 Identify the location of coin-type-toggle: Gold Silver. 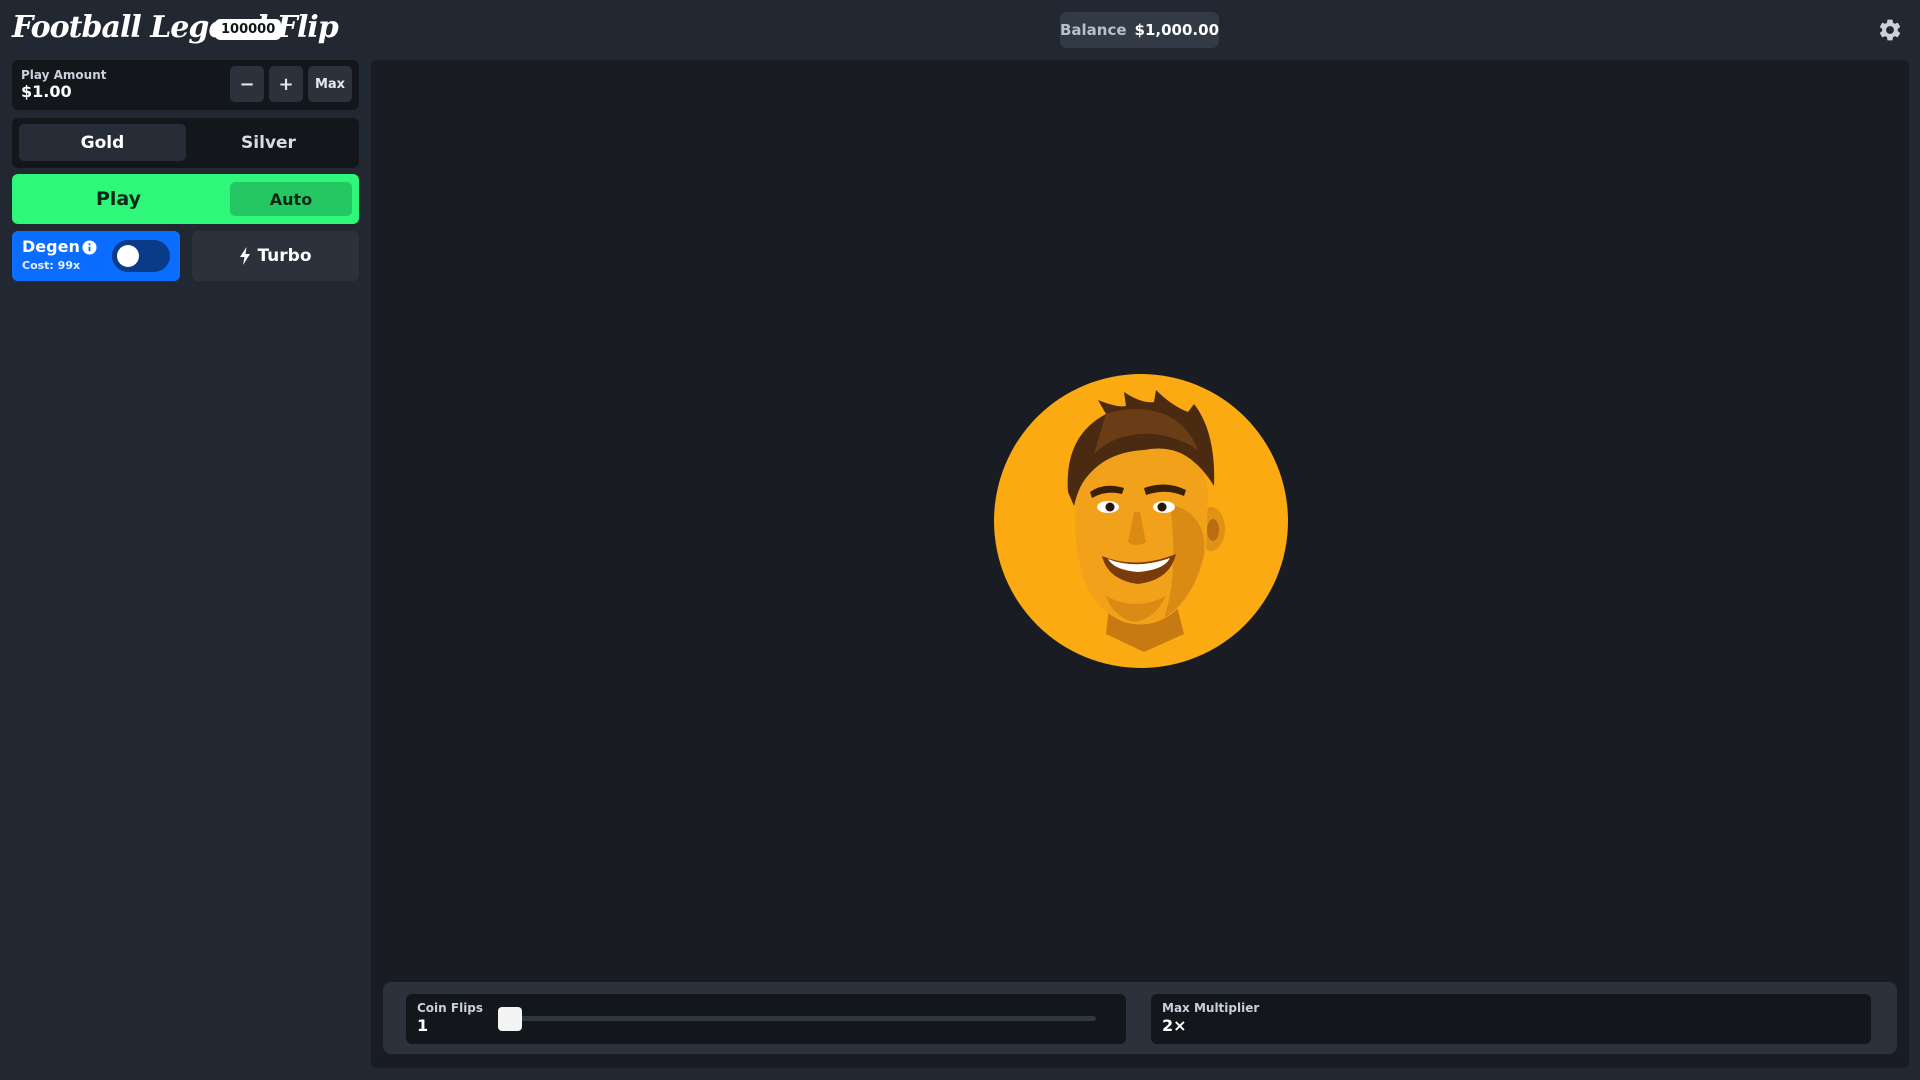
(185, 143).